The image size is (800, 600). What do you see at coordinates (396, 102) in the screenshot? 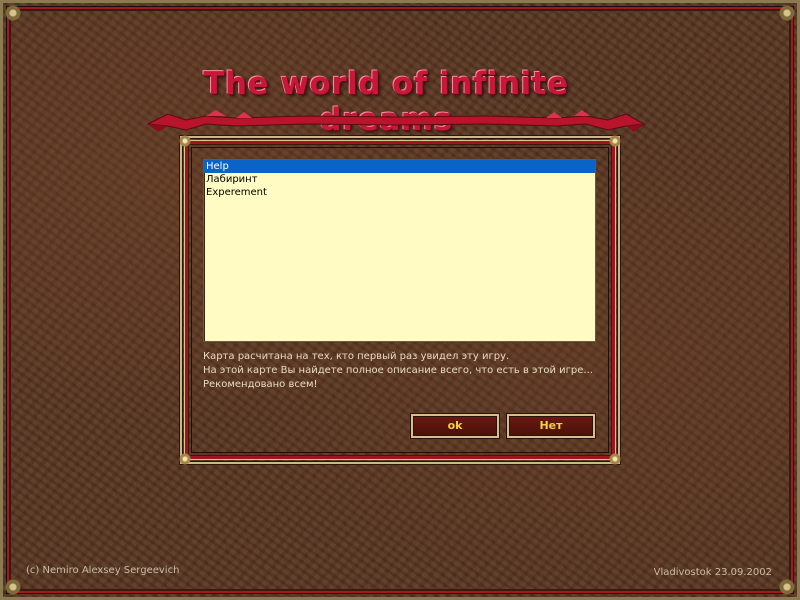
I see `title-banner: The world of infinite dreams` at bounding box center [396, 102].